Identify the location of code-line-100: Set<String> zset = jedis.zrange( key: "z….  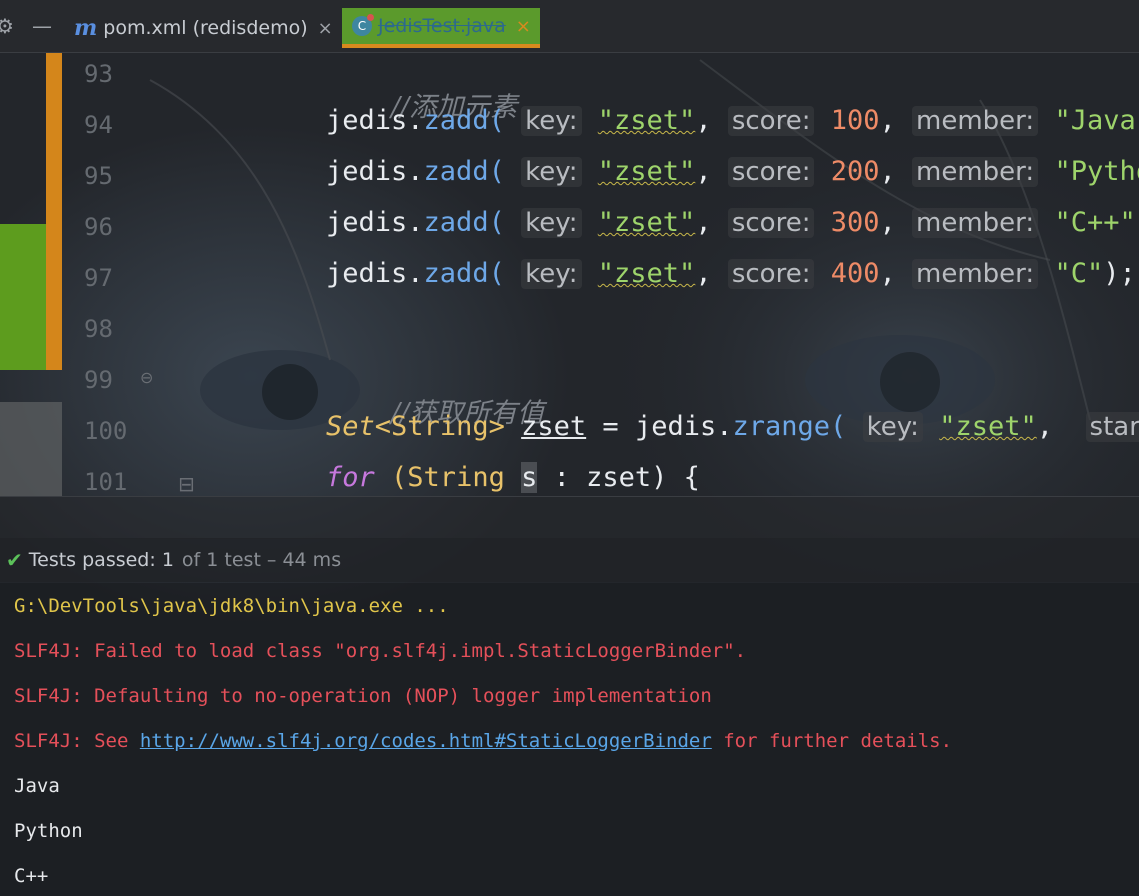
(732, 426).